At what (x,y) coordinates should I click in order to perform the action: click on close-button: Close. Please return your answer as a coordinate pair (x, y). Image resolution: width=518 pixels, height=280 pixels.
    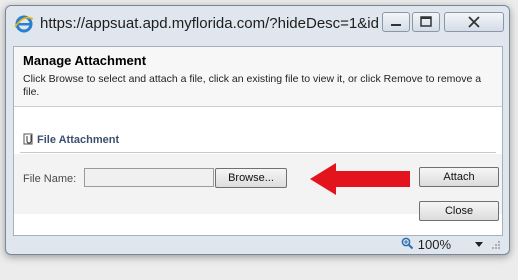
    Looking at the image, I should click on (459, 211).